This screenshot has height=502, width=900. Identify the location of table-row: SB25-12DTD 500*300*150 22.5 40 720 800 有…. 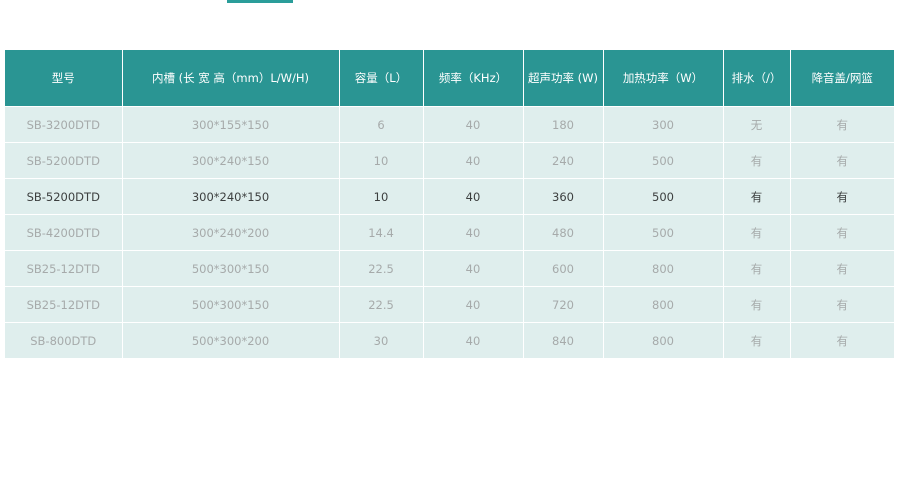
(449, 304).